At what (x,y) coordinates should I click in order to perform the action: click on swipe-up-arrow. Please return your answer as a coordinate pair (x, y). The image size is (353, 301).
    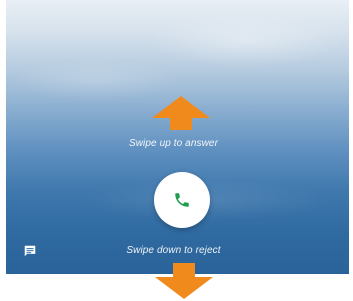
    Looking at the image, I should click on (181, 113).